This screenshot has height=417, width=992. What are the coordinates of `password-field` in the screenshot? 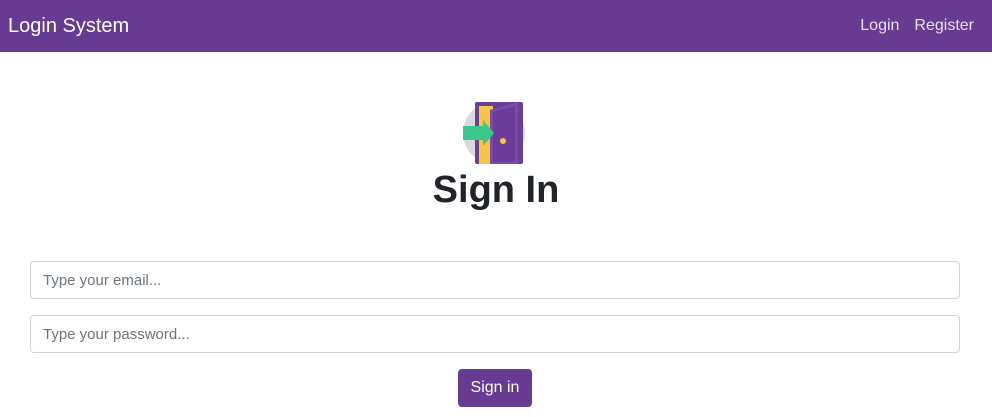 It's located at (495, 334).